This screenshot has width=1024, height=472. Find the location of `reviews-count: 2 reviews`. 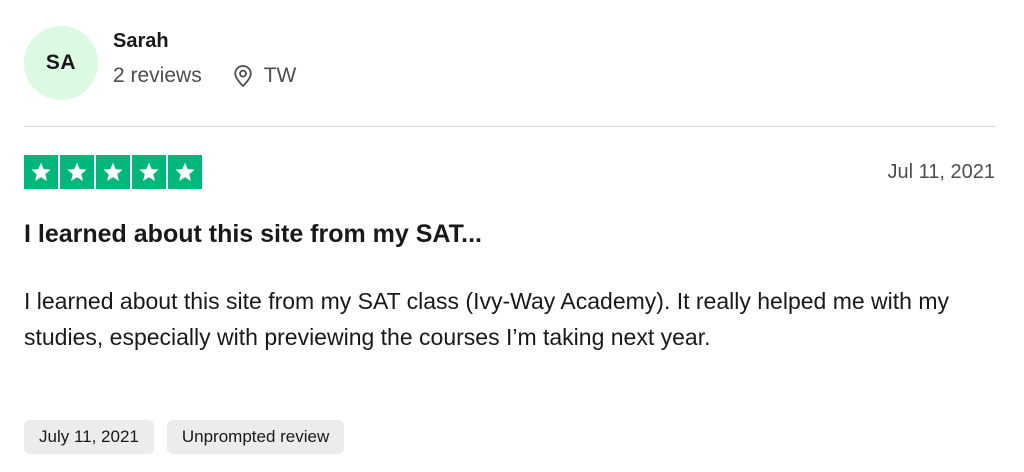

reviews-count: 2 reviews is located at coordinates (157, 75).